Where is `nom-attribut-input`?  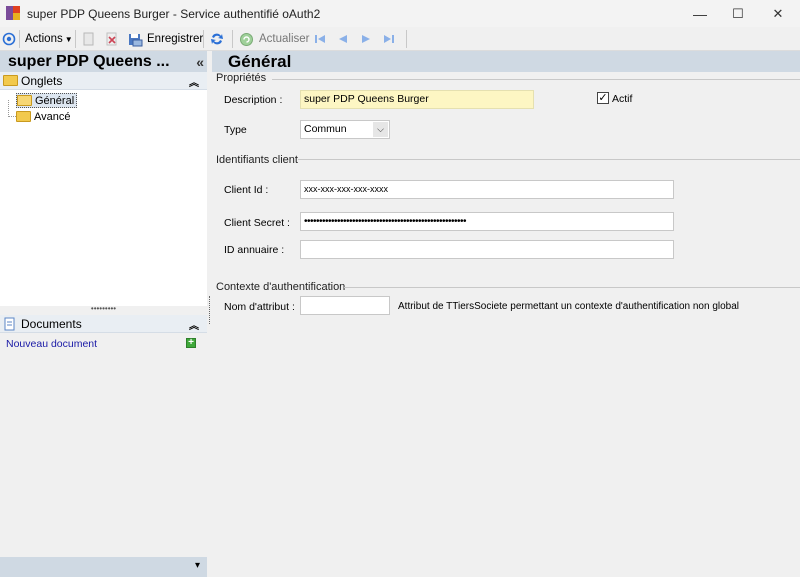
nom-attribut-input is located at coordinates (345, 305).